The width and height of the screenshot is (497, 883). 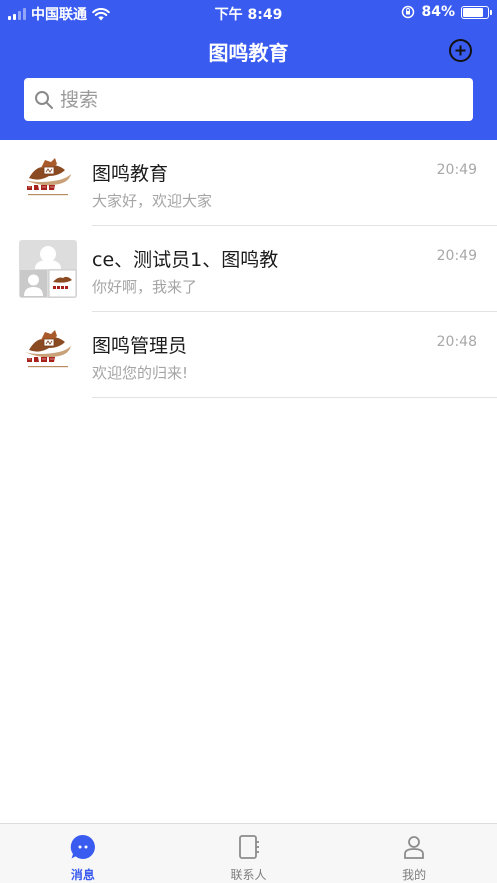 I want to click on search-bar, so click(x=248, y=99).